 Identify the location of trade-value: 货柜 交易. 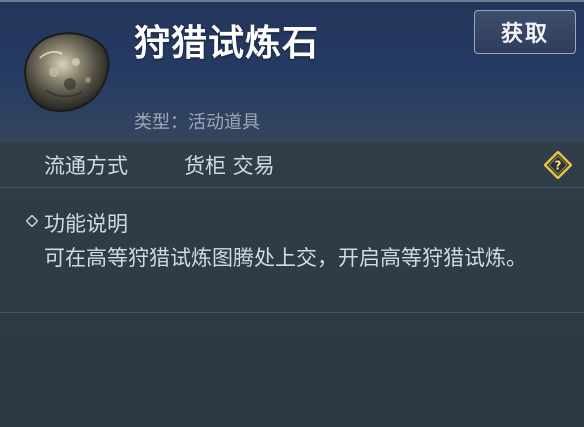
(229, 166).